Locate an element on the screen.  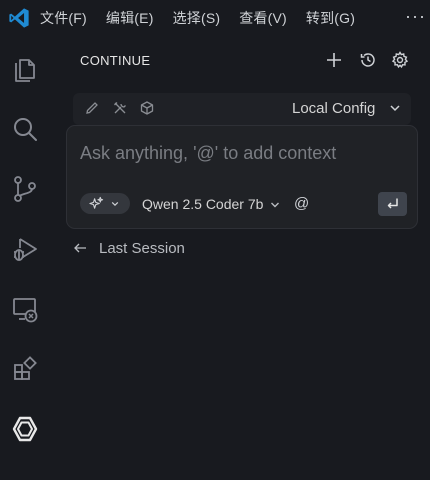
arrow-left-icon is located at coordinates (80, 248).